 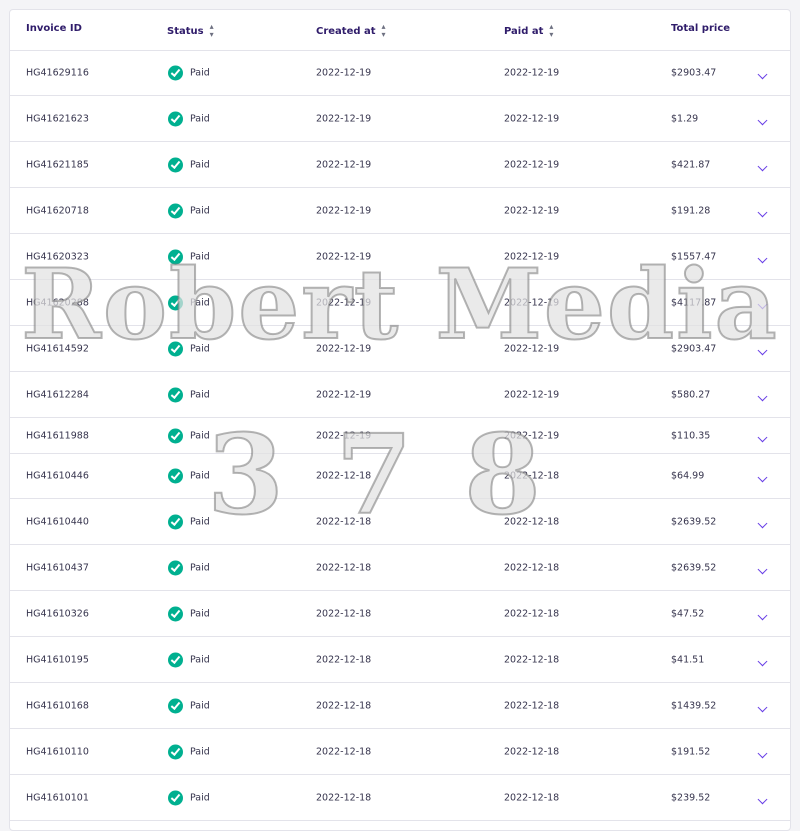 What do you see at coordinates (57, 394) in the screenshot?
I see `invoice-id: HG41612284` at bounding box center [57, 394].